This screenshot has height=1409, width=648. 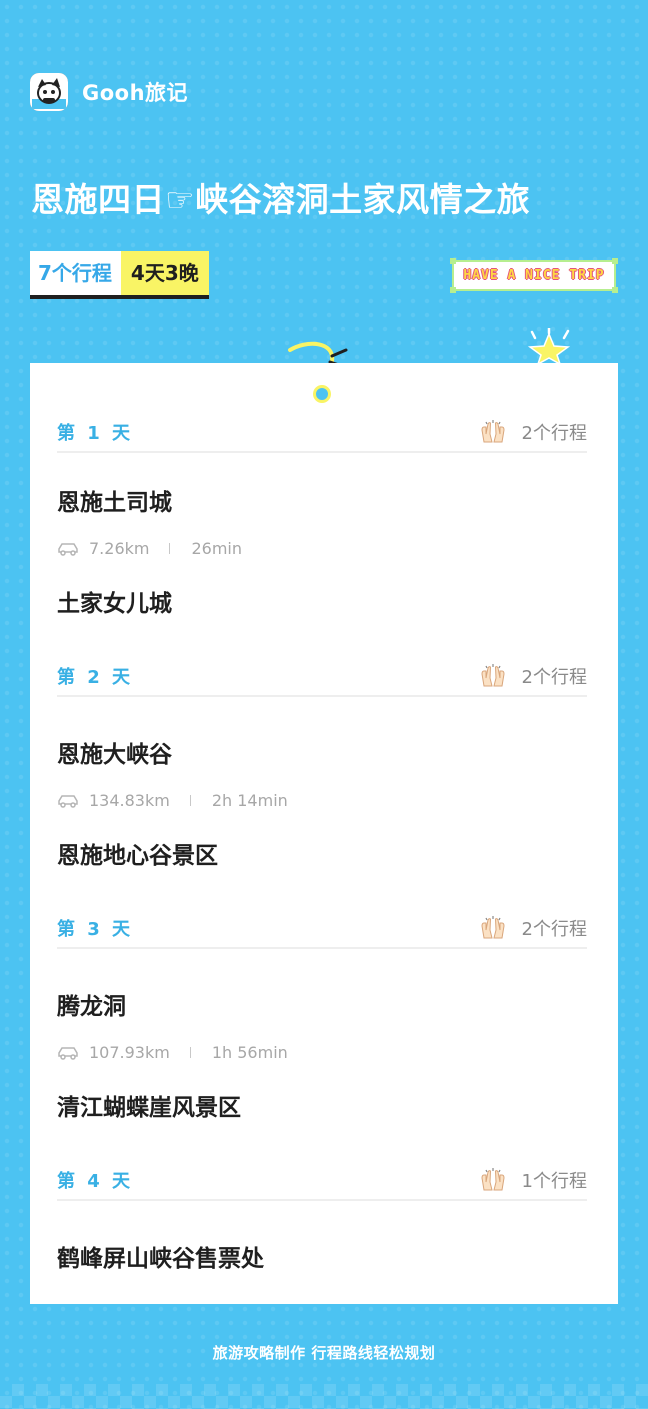 What do you see at coordinates (114, 503) in the screenshot?
I see `place-name: 恩施土司城` at bounding box center [114, 503].